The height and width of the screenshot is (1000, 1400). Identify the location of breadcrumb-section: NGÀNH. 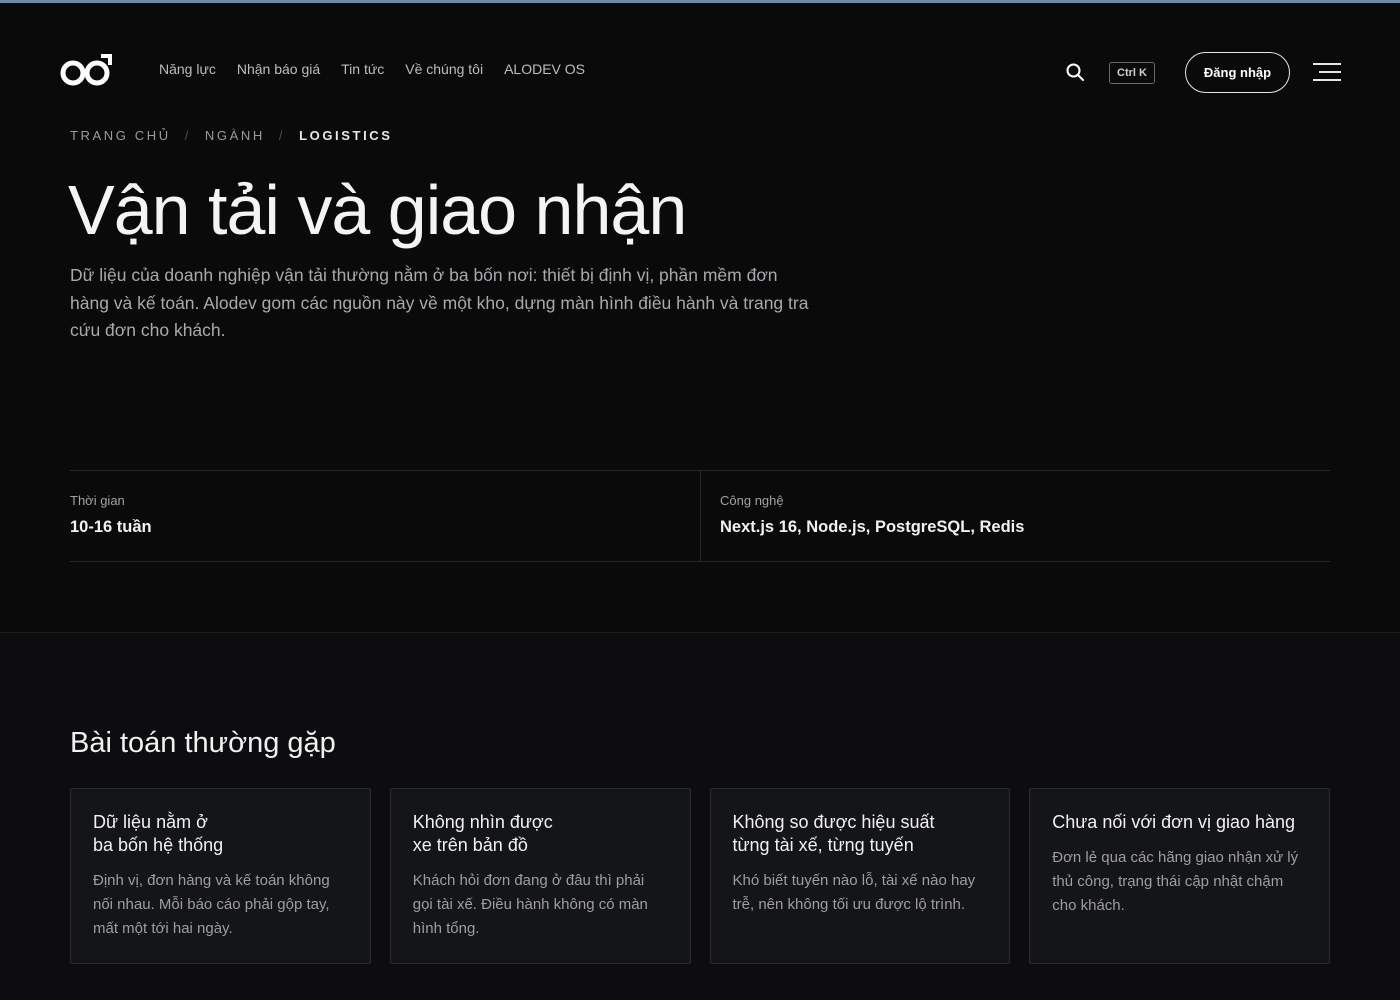
(235, 135).